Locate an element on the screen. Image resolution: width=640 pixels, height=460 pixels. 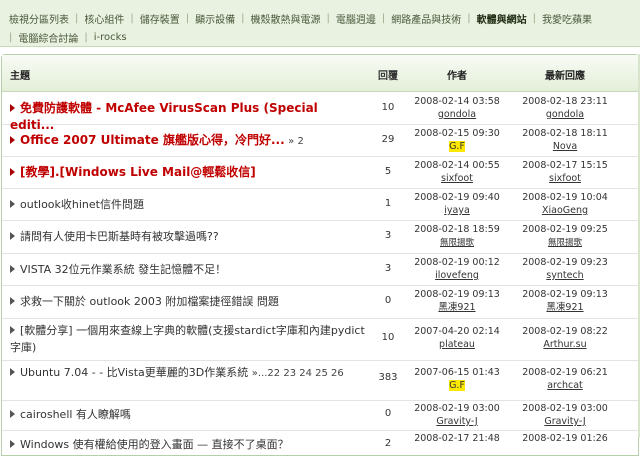
last-reply-user-link: Nova is located at coordinates (565, 146).